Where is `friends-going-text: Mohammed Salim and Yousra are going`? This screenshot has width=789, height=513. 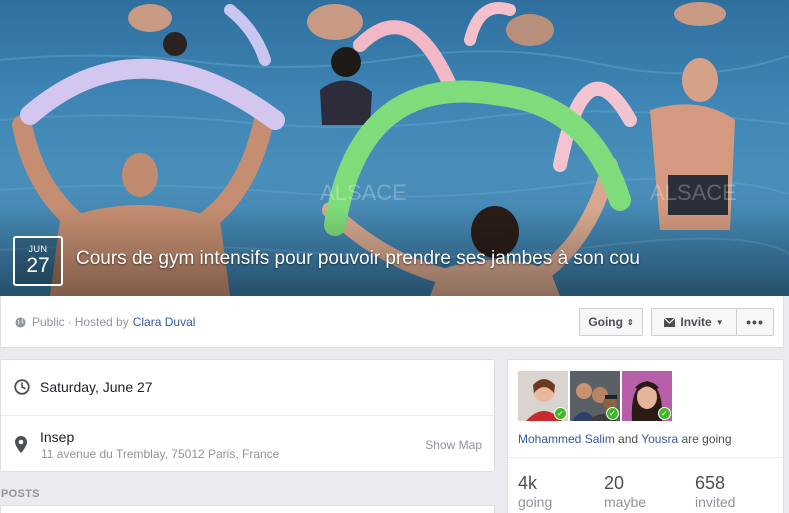 friends-going-text: Mohammed Salim and Yousra are going is located at coordinates (625, 439).